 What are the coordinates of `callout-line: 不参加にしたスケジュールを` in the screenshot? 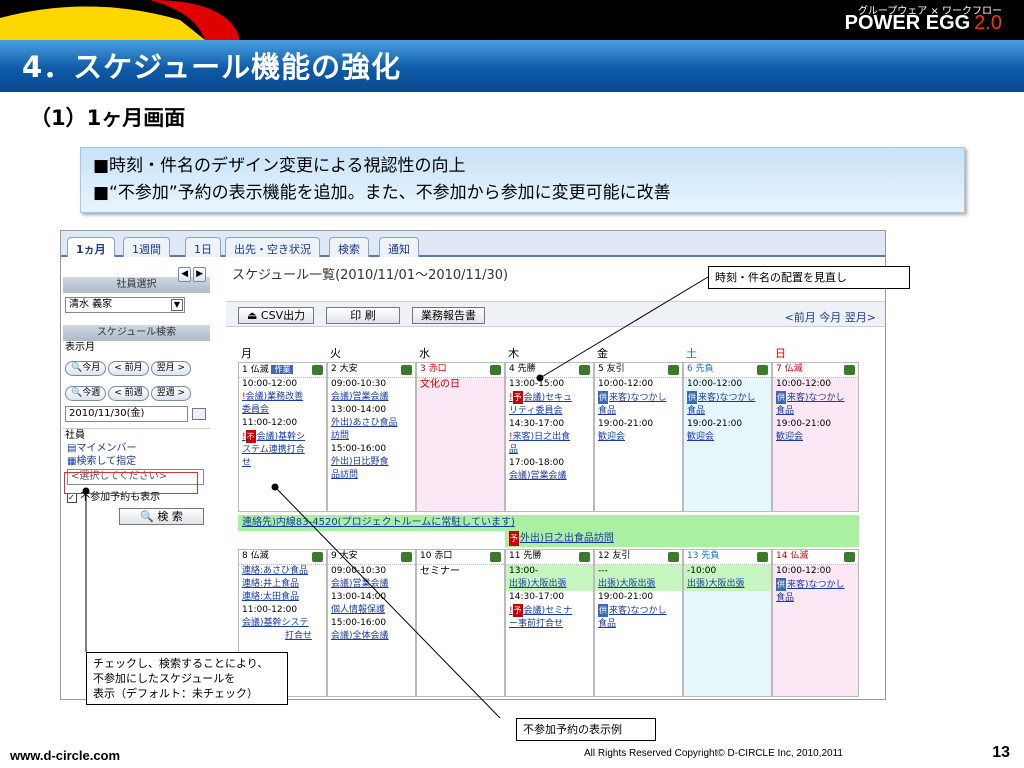 It's located at (164, 678).